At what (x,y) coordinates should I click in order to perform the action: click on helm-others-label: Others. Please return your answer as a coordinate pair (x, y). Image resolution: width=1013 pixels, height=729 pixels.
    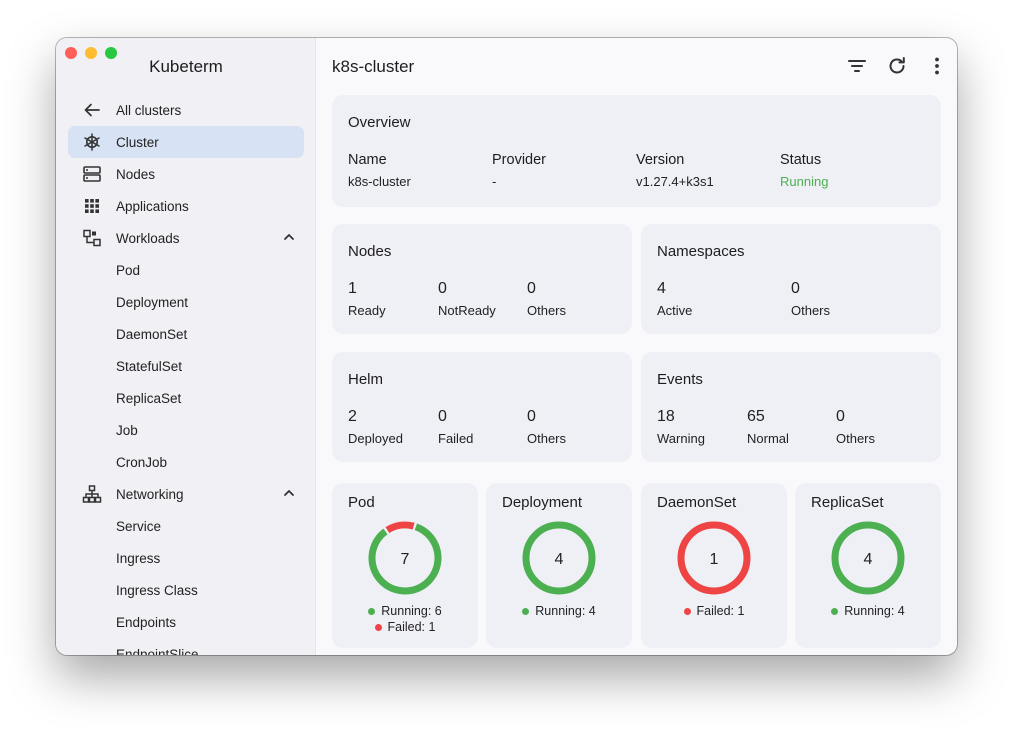
    Looking at the image, I should click on (547, 438).